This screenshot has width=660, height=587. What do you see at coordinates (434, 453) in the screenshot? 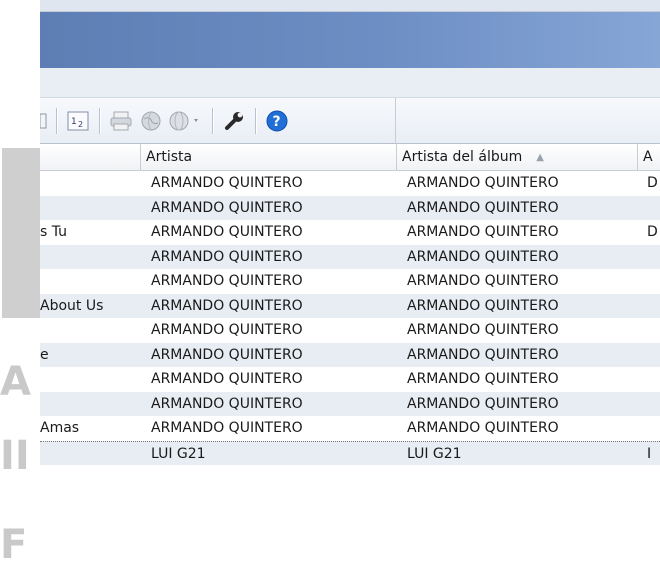
I see `cell-album-artist: LUI G21` at bounding box center [434, 453].